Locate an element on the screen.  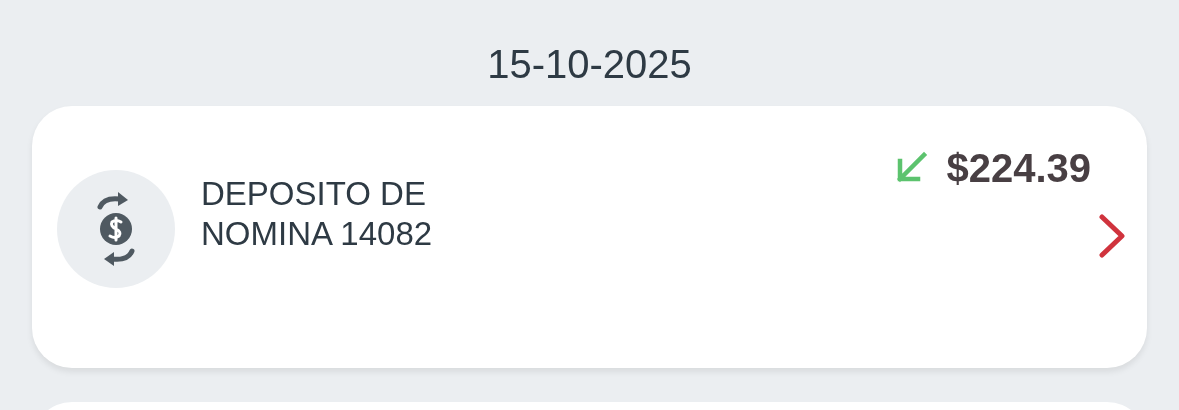
chevron-right-icon is located at coordinates (1112, 236).